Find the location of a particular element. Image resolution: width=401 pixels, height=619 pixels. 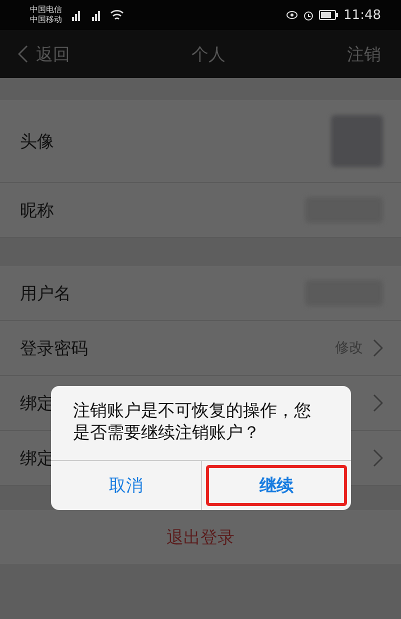

carrier-name: 中国电信 is located at coordinates (46, 10).